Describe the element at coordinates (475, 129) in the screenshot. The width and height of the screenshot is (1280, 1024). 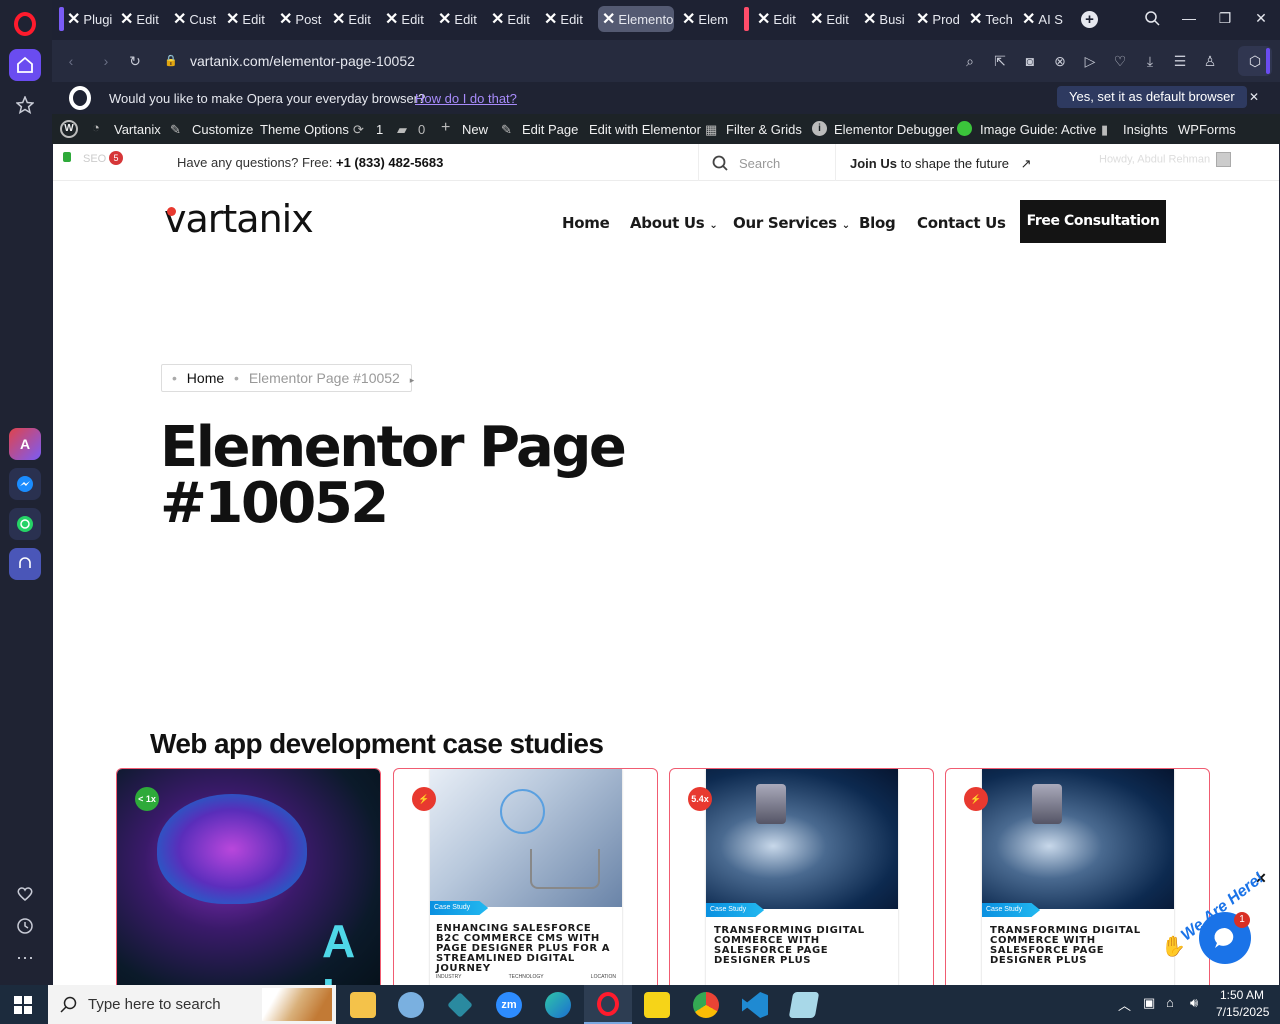
I see `wpbar-new: New` at that location.